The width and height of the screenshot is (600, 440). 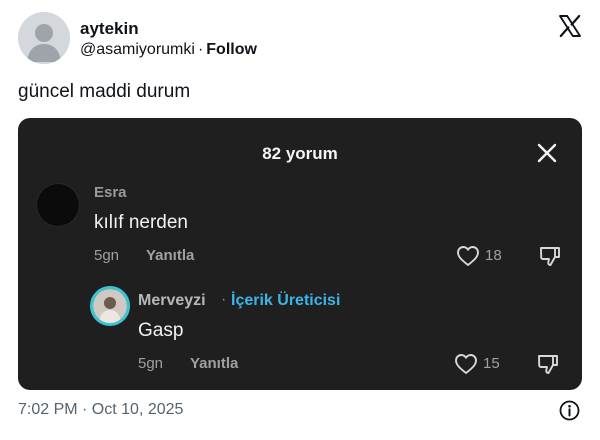 I want to click on comments-count-title: 82 yorum, so click(x=300, y=153).